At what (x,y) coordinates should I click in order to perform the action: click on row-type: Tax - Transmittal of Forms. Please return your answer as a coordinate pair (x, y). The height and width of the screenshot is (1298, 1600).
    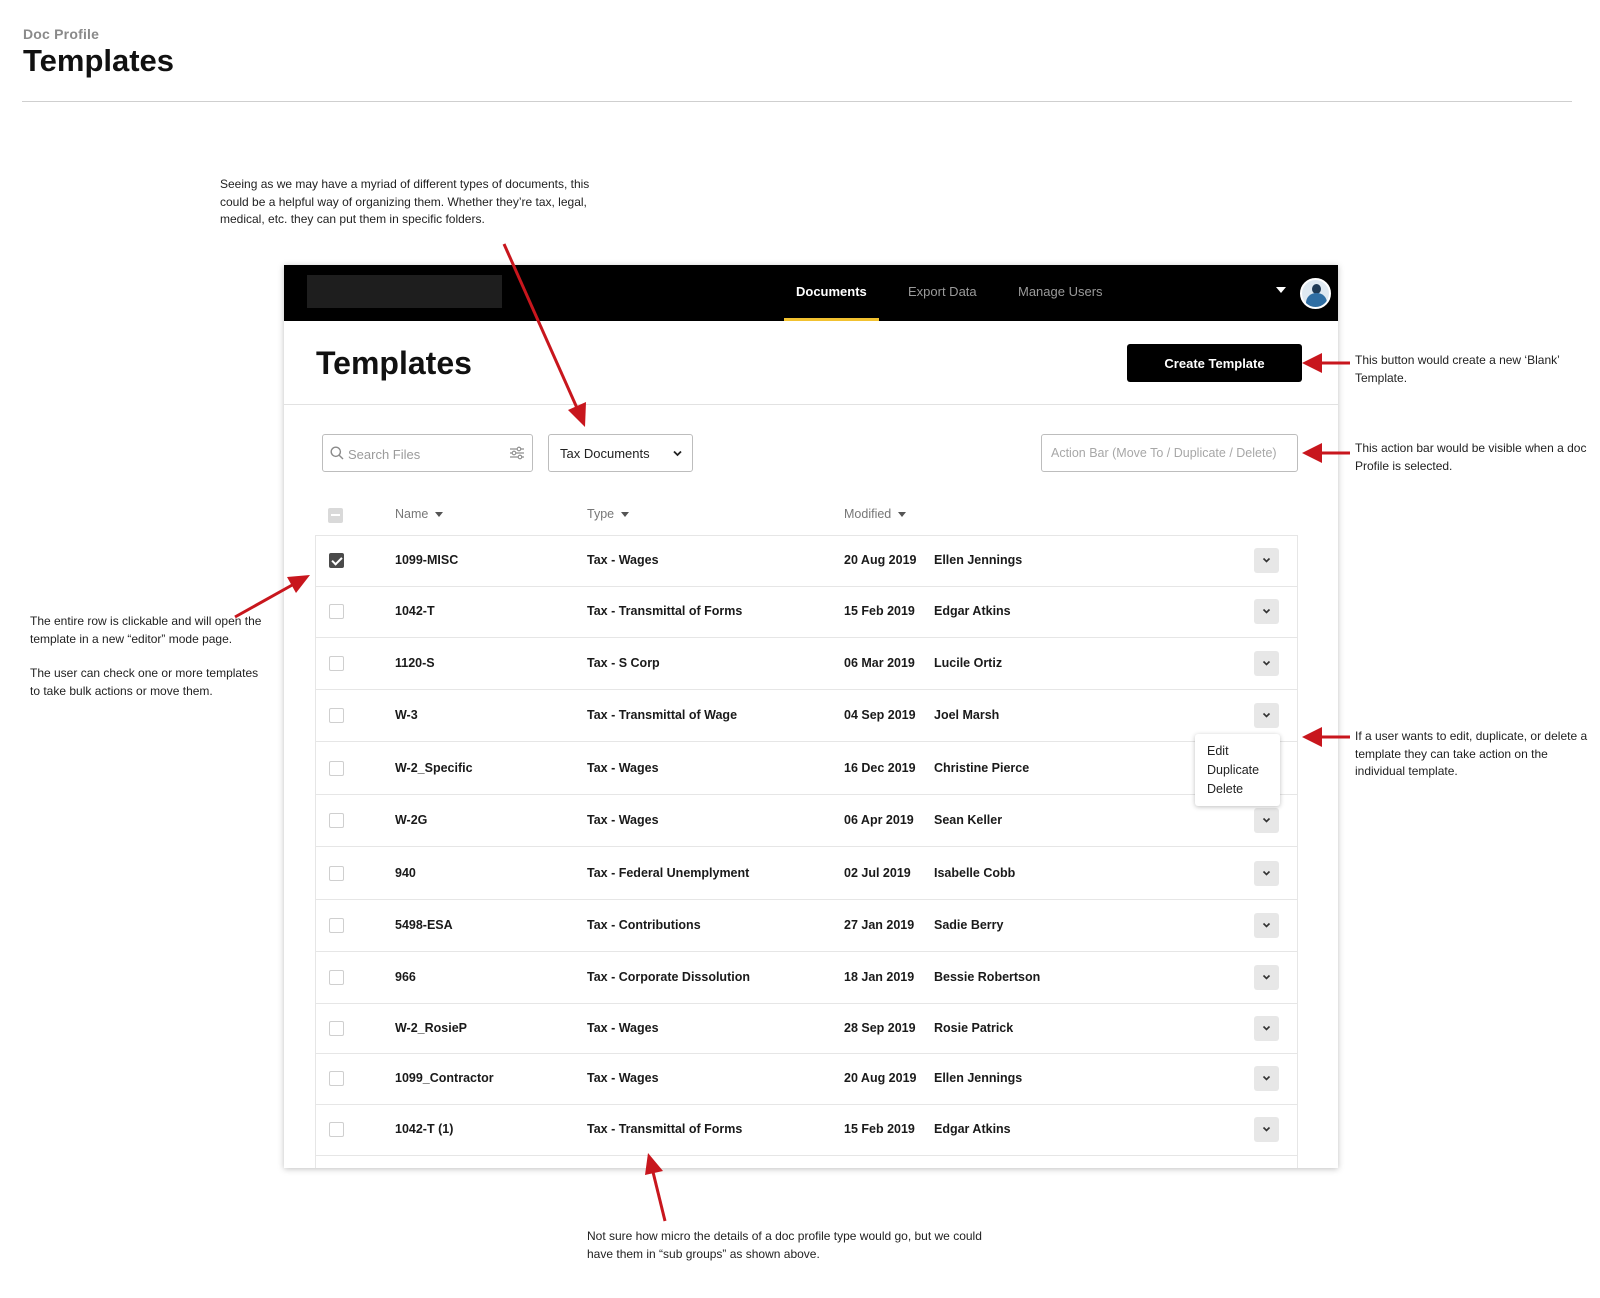
    Looking at the image, I should click on (665, 611).